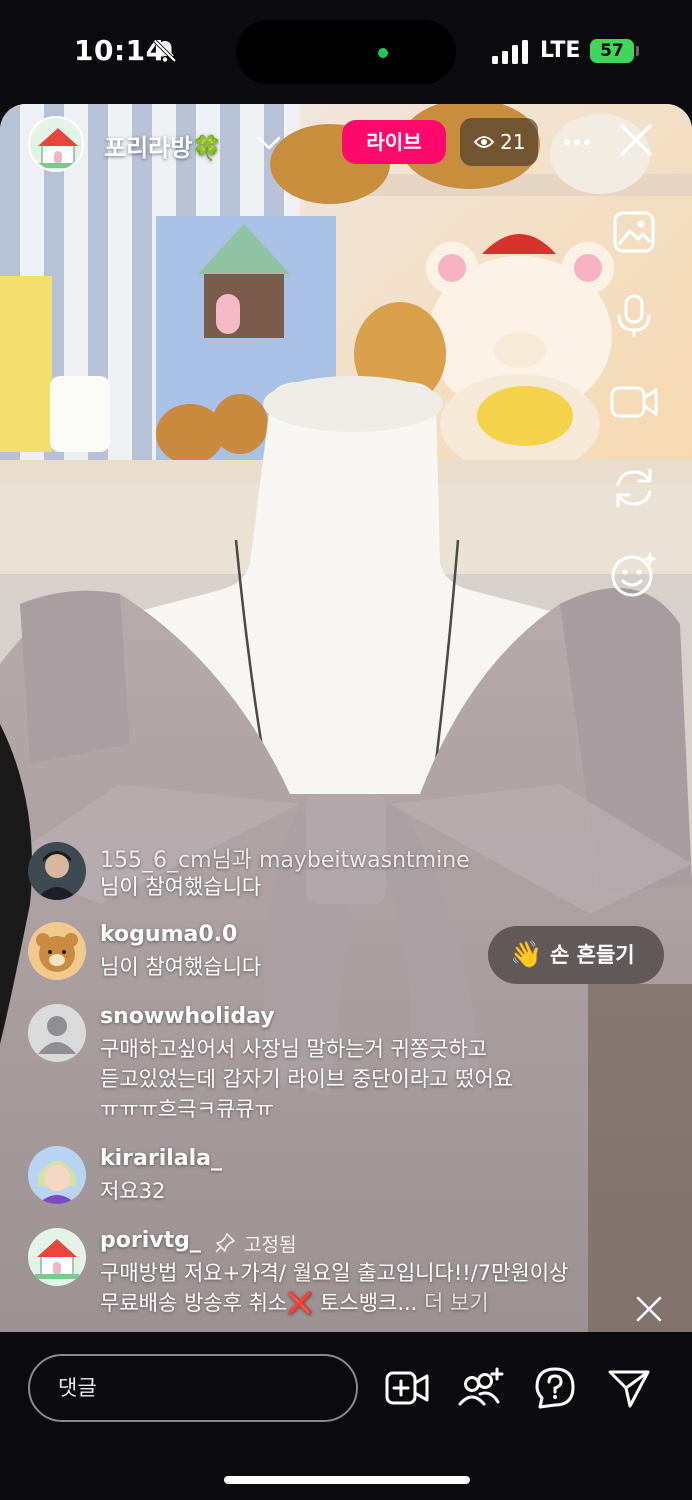 The height and width of the screenshot is (1500, 692). Describe the element at coordinates (555, 1388) in the screenshot. I see `question-icon` at that location.